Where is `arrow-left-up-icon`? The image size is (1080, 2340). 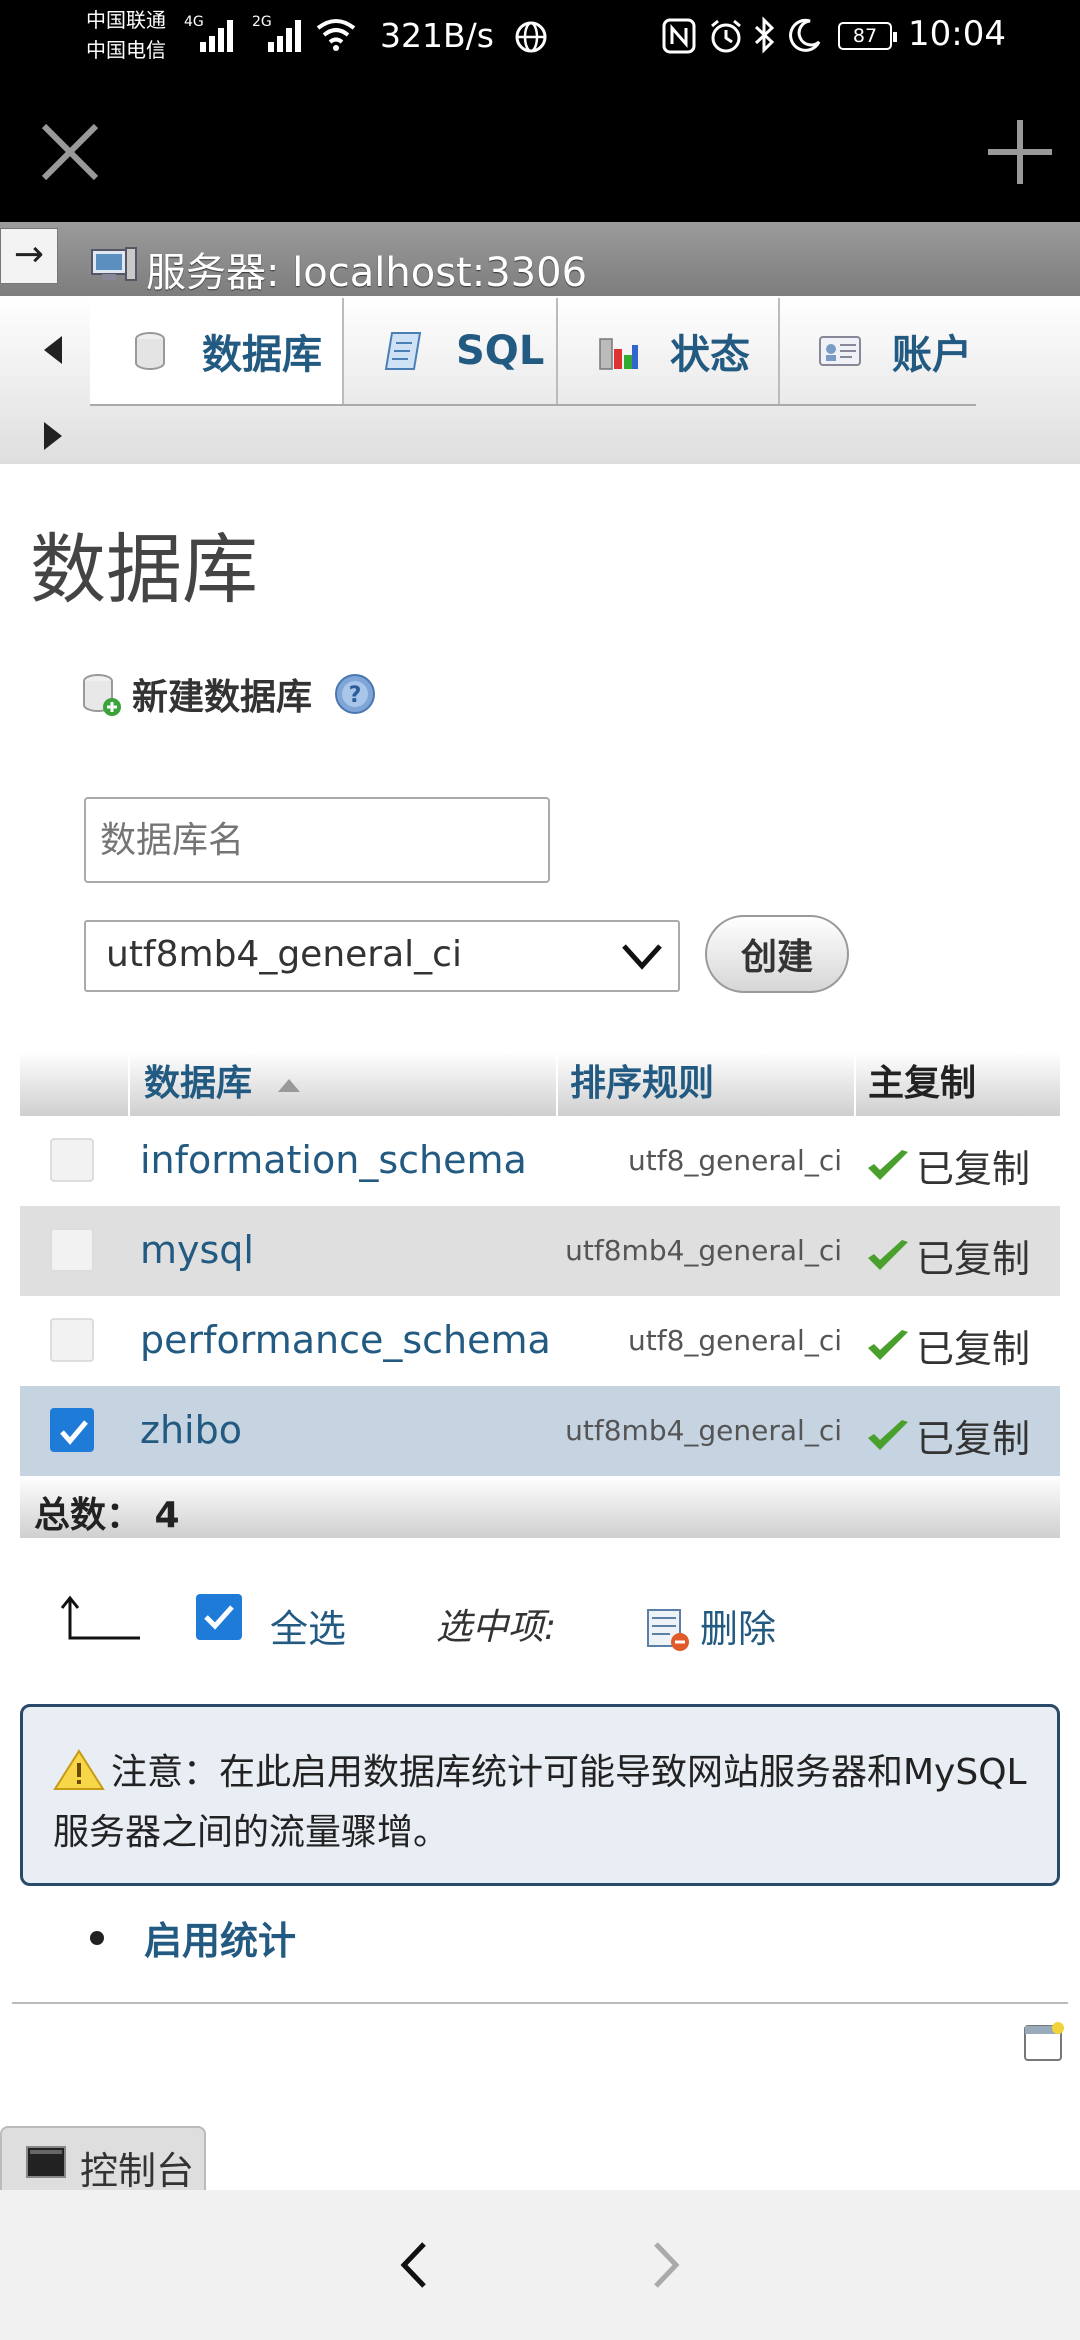
arrow-left-up-icon is located at coordinates (100, 1617).